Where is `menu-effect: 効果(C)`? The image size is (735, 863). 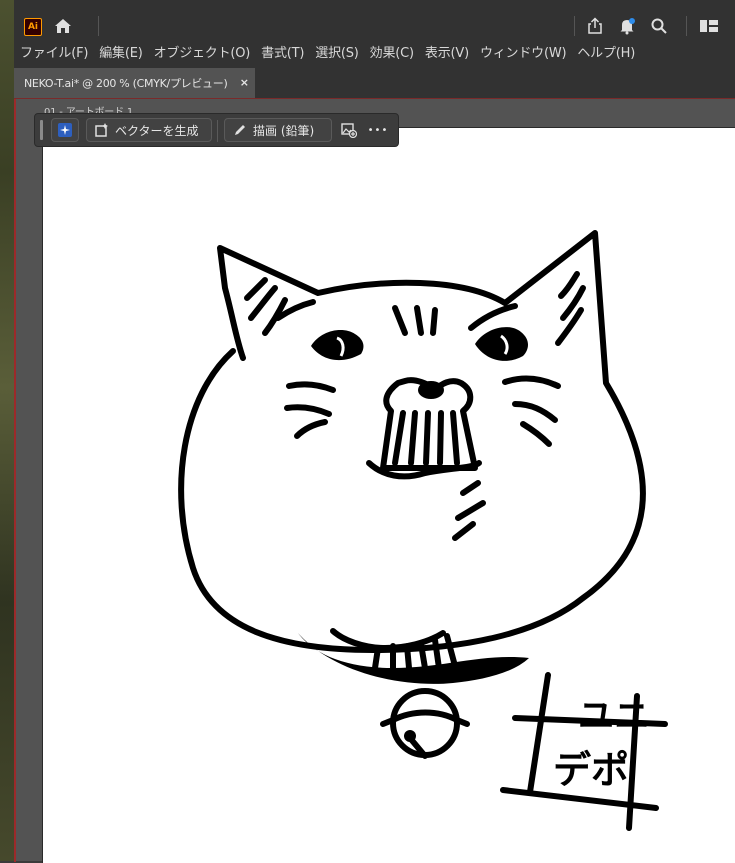
menu-effect: 効果(C) is located at coordinates (392, 51).